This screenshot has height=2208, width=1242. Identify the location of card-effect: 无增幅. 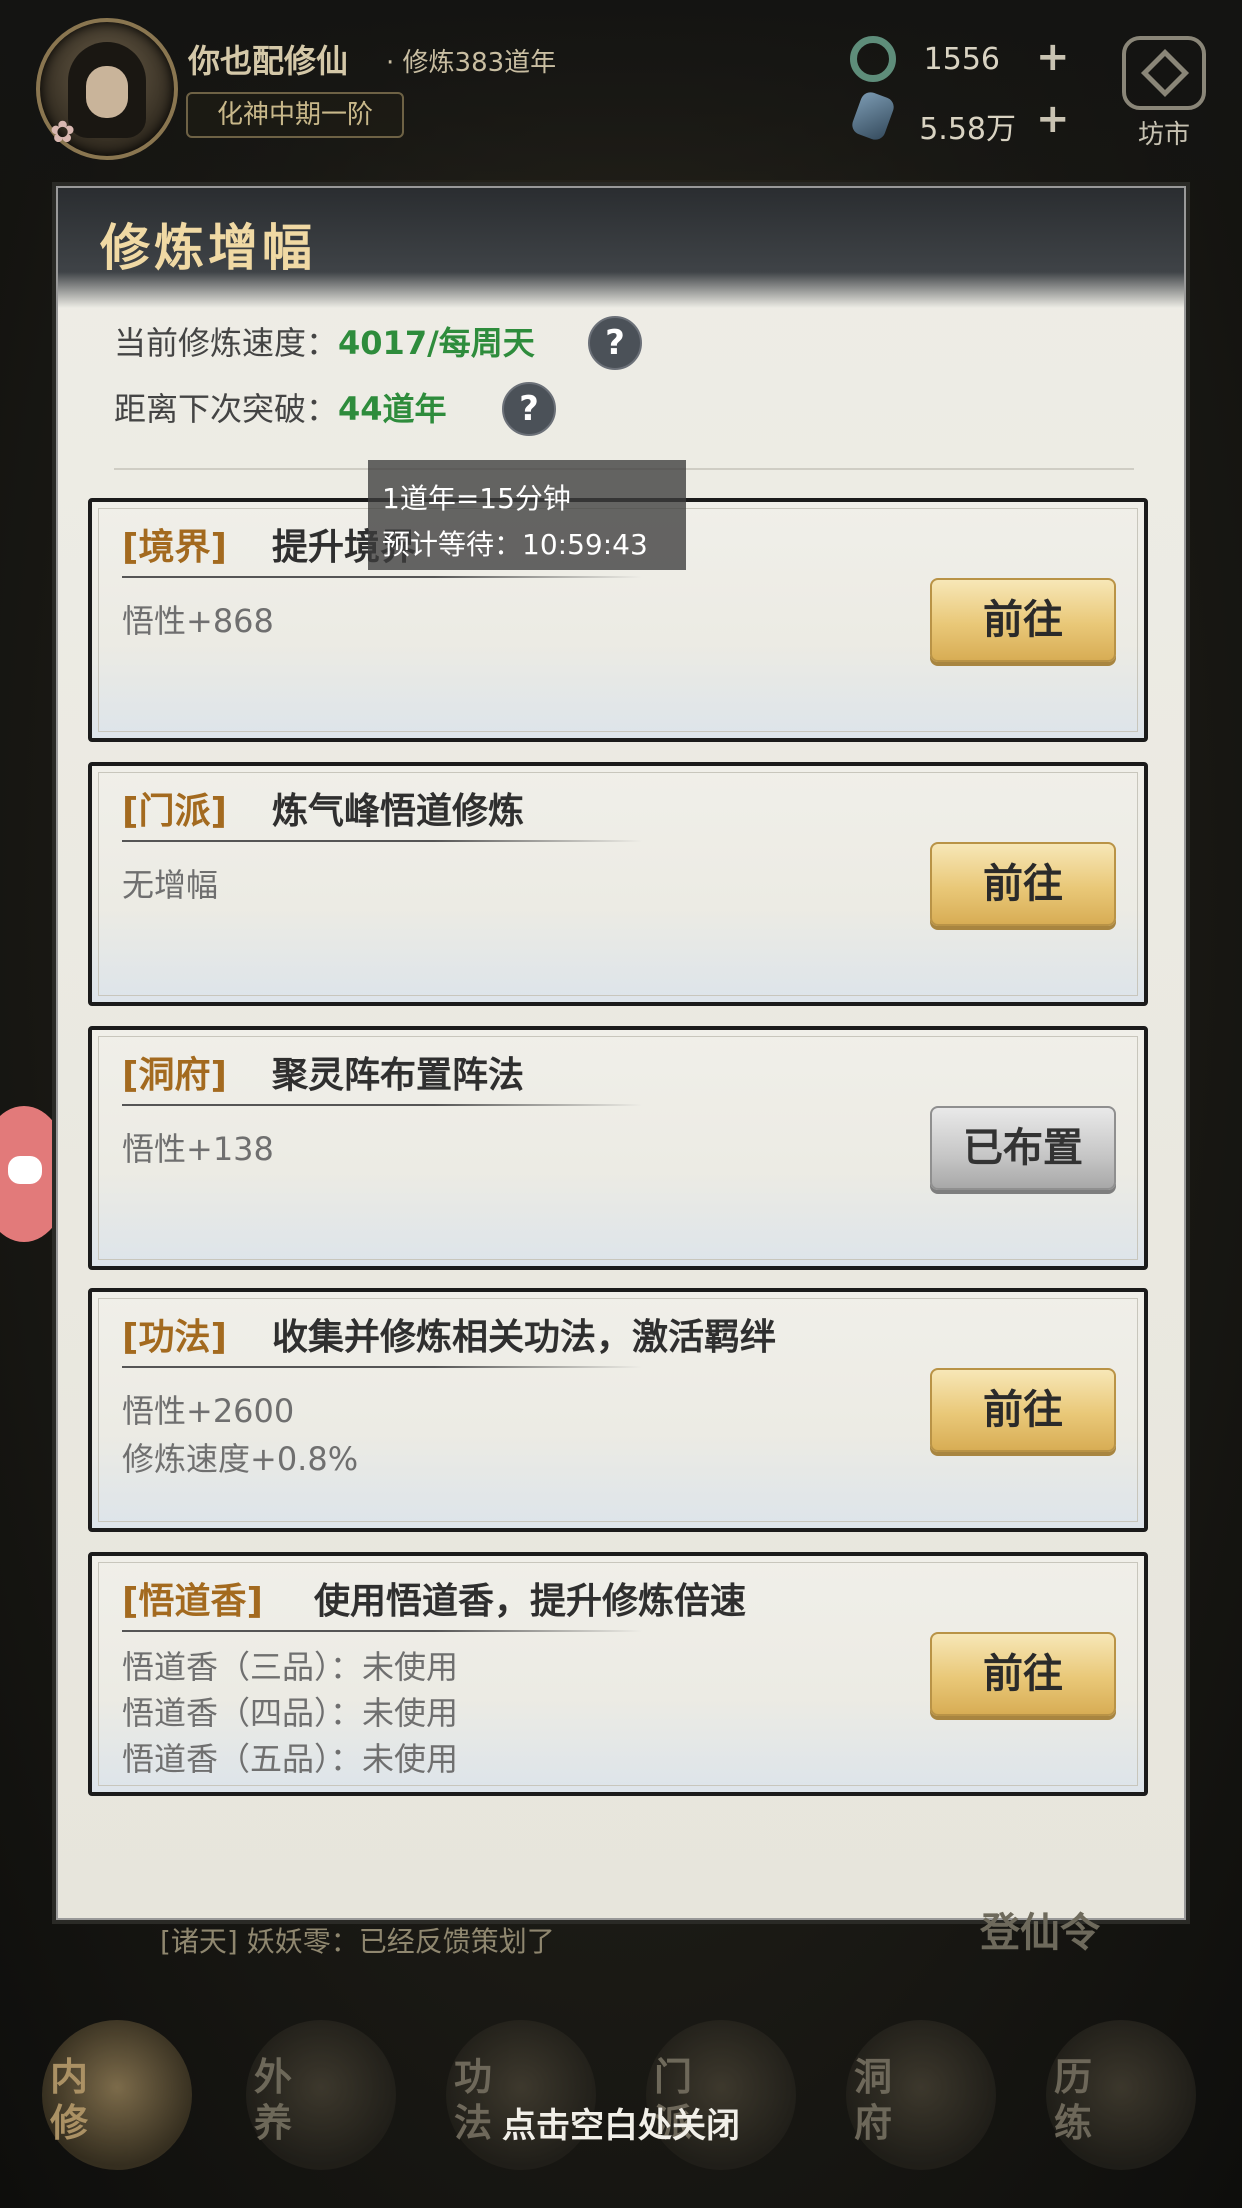
(170, 885).